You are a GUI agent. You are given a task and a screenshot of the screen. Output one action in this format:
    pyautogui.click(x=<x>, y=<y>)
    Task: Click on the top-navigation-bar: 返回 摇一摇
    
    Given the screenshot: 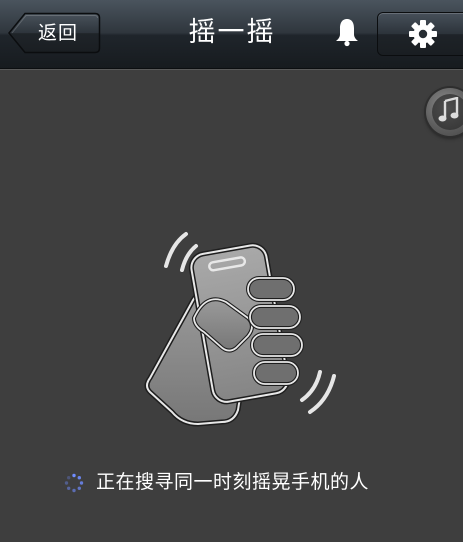 What is the action you would take?
    pyautogui.click(x=231, y=34)
    